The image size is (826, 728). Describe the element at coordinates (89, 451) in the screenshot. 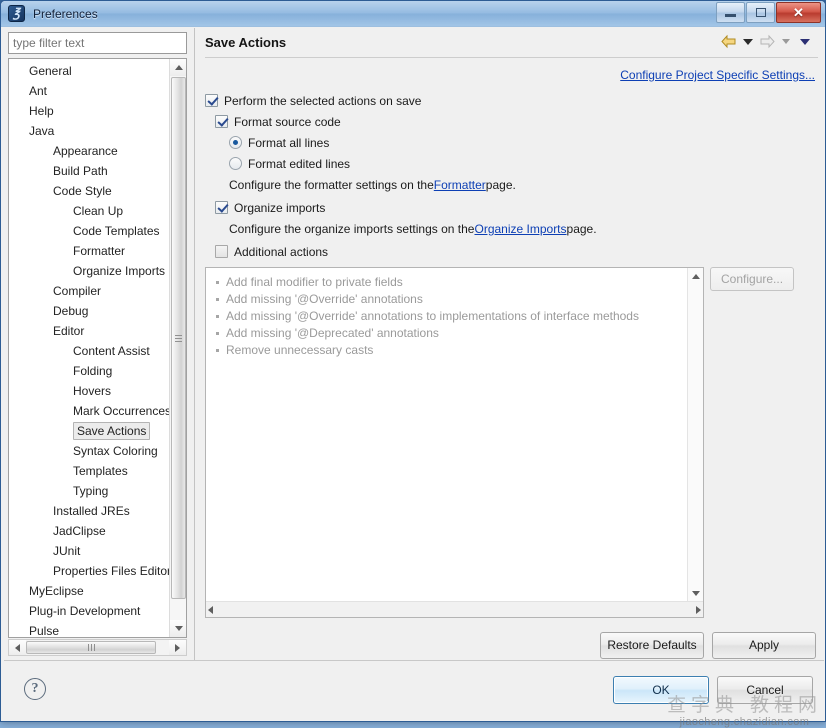

I see `sidebar-item-syntax-coloring: Syntax Coloring` at that location.